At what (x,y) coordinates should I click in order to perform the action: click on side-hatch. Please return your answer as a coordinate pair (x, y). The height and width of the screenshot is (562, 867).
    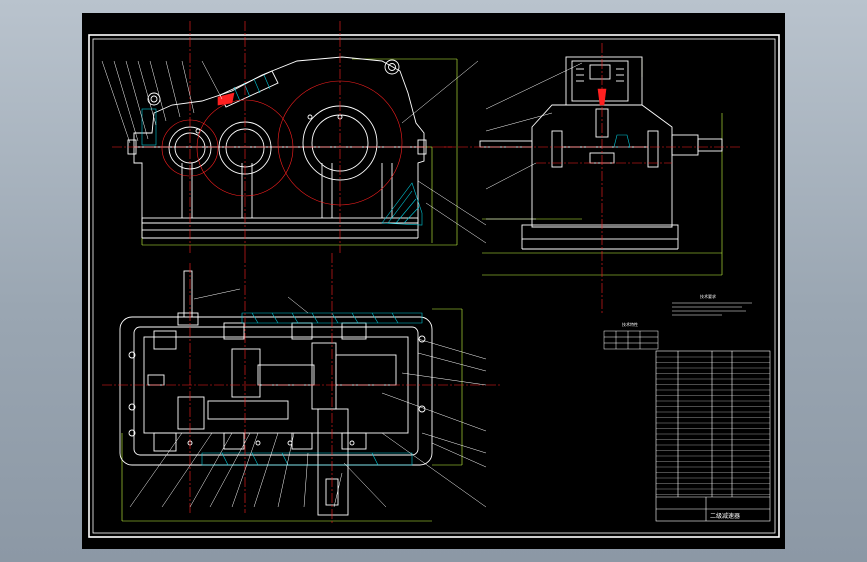
    Looking at the image, I should click on (622, 141).